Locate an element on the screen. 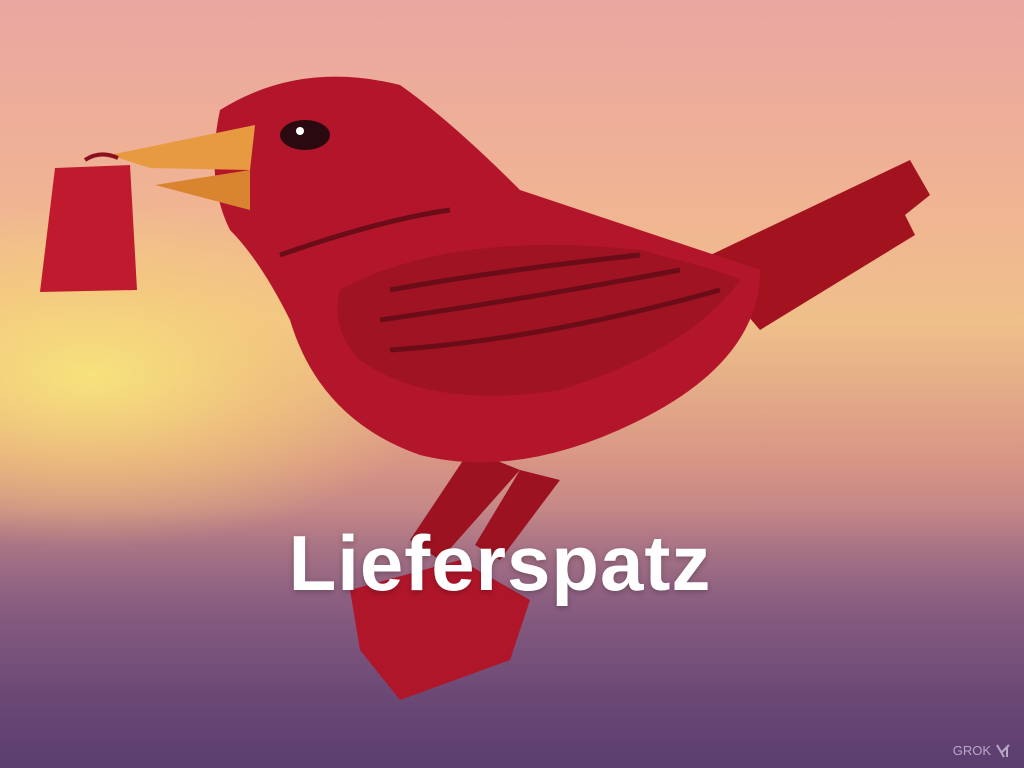  eye-highlight is located at coordinates (300, 131).